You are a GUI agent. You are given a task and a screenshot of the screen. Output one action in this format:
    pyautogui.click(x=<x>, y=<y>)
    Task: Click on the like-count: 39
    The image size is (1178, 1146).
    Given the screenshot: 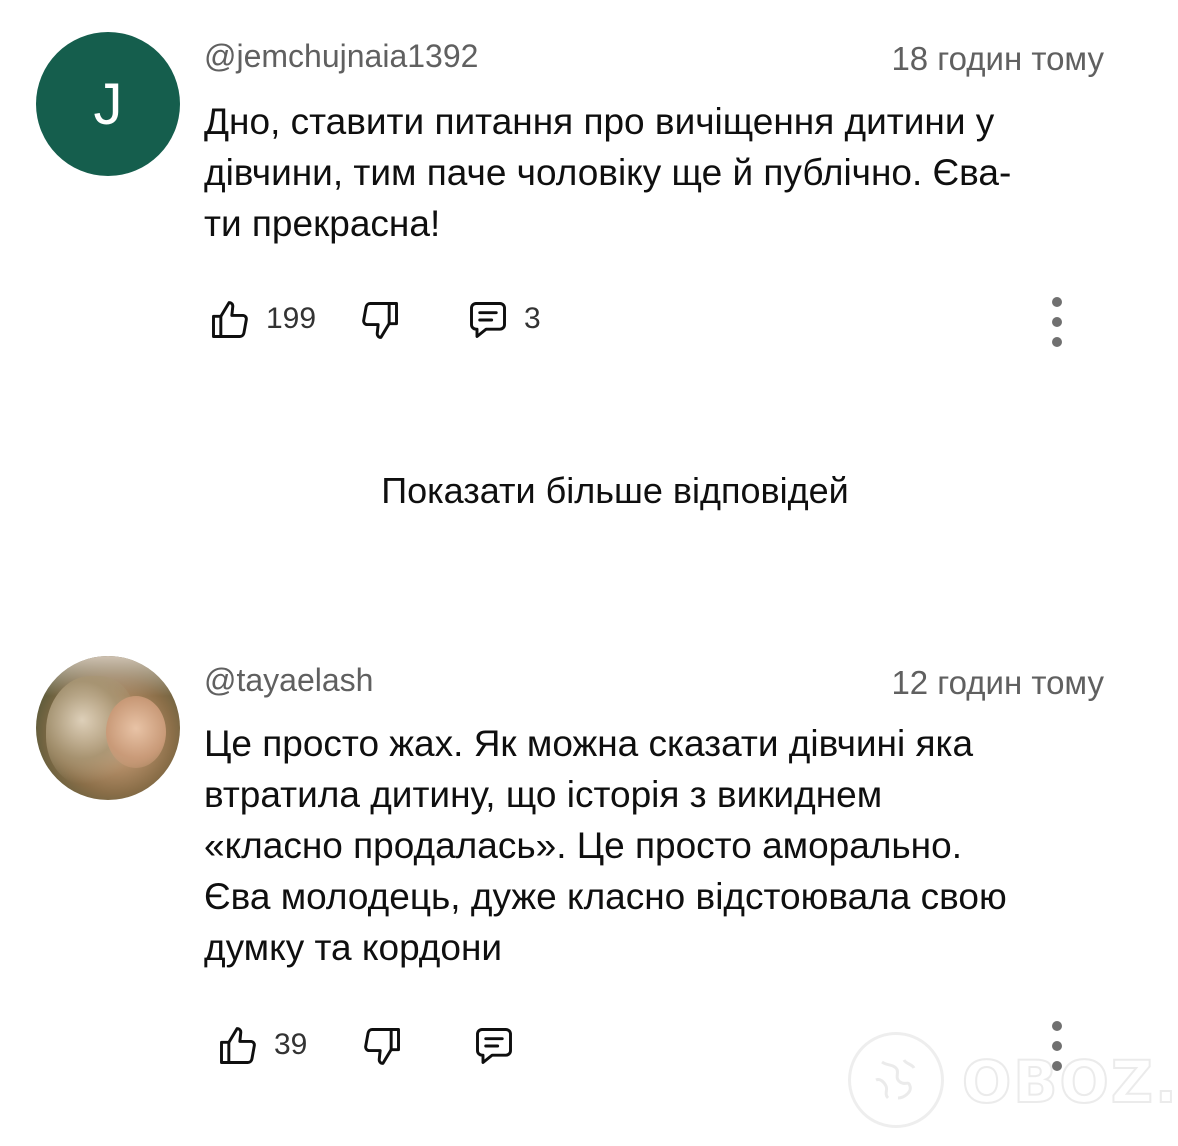 What is the action you would take?
    pyautogui.click(x=291, y=1044)
    